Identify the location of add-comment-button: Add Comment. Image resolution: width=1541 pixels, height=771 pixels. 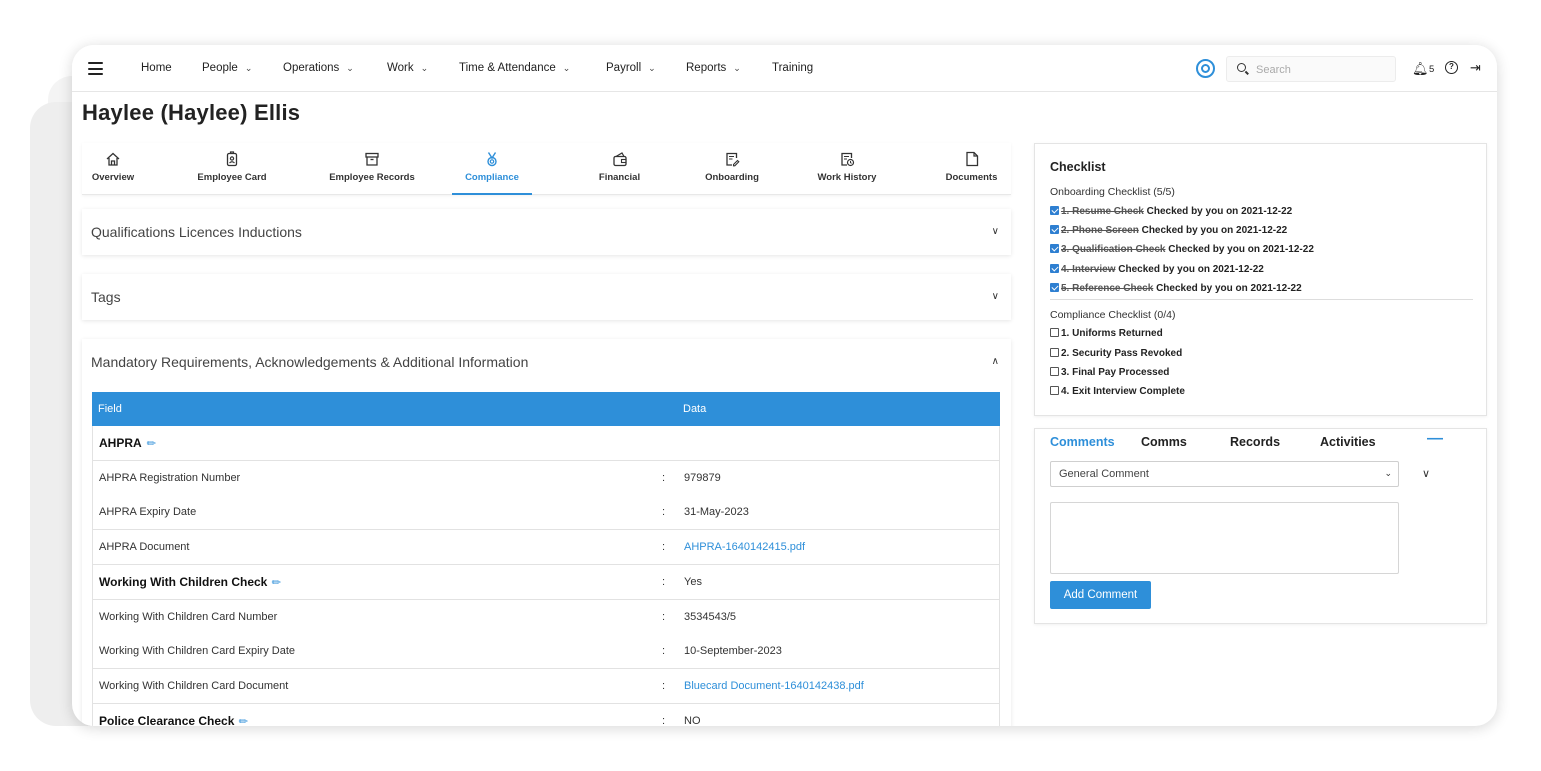
(1100, 595).